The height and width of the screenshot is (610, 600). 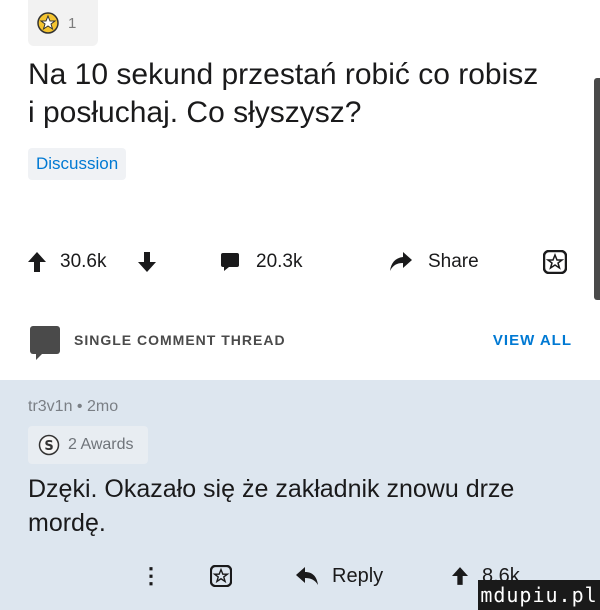 I want to click on reply-button: Reply, so click(x=339, y=576).